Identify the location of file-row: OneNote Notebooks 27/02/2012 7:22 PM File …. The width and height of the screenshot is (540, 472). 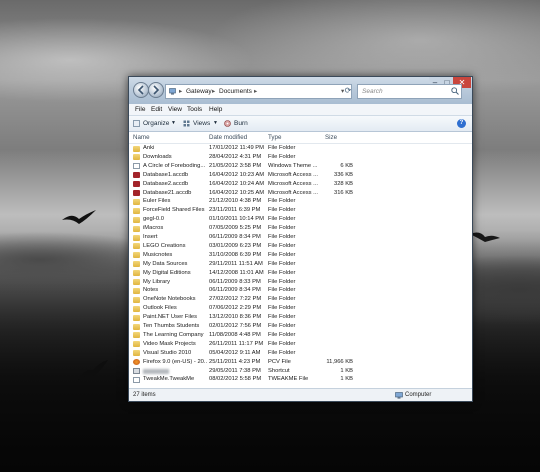
(300, 299).